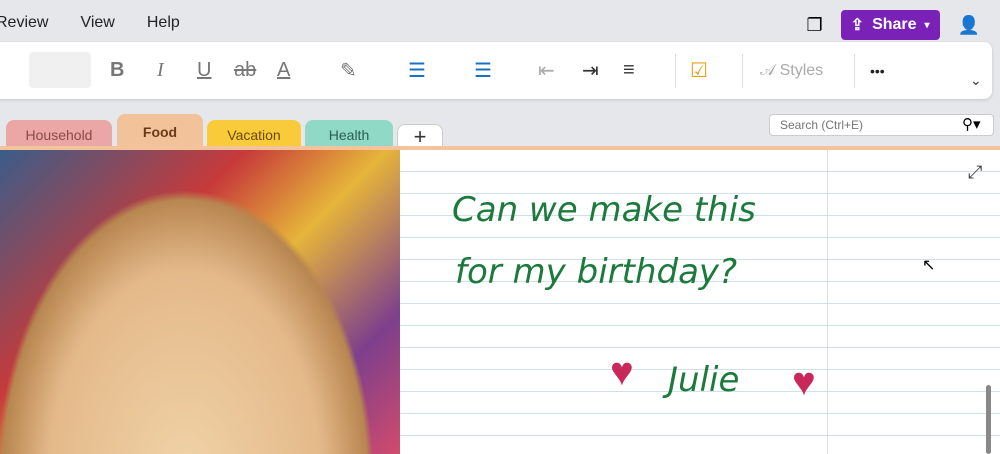  Describe the element at coordinates (971, 124) in the screenshot. I see `search-icon: ⚲▾` at that location.